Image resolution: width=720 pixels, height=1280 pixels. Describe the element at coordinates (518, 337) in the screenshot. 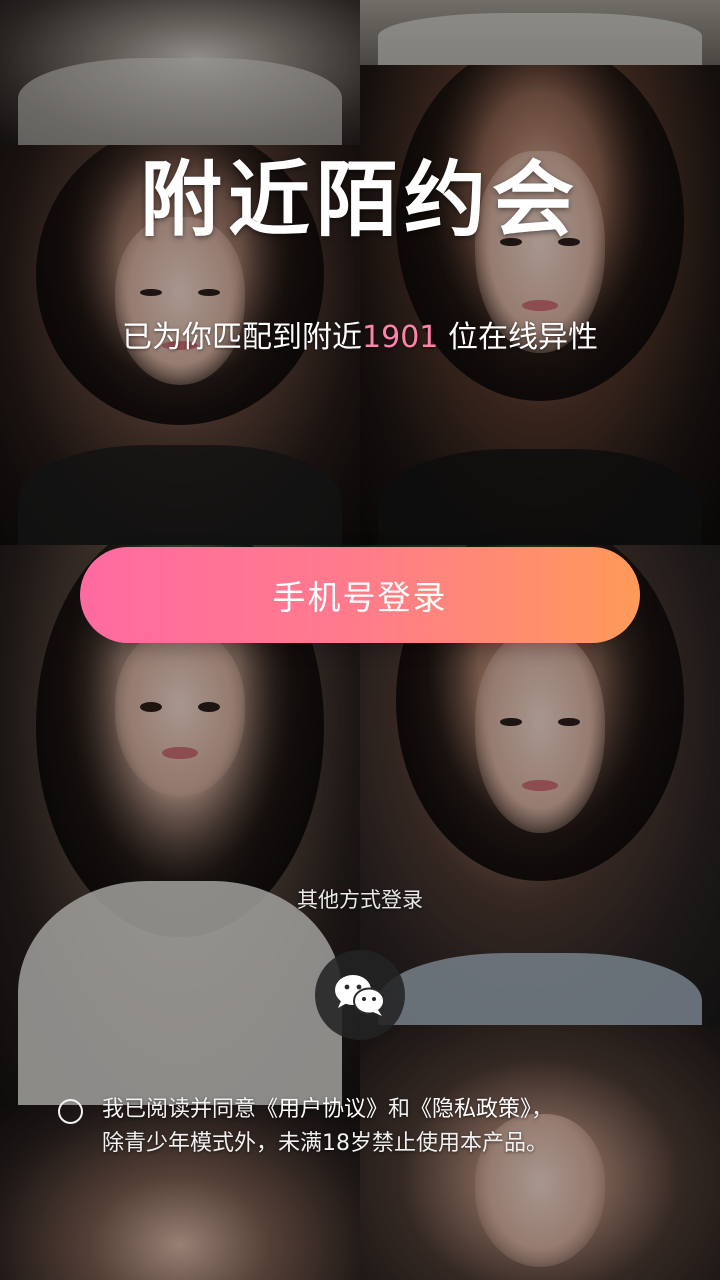

I see `subtitle-suffix: 位在线异性` at that location.